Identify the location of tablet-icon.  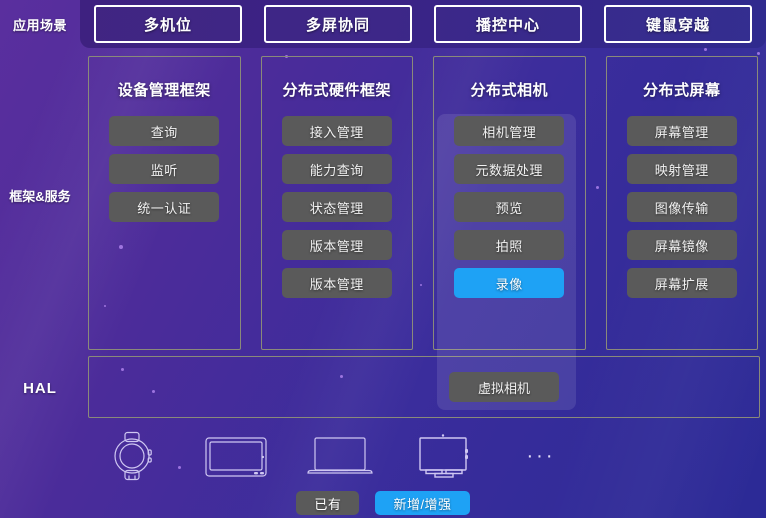
(236, 456).